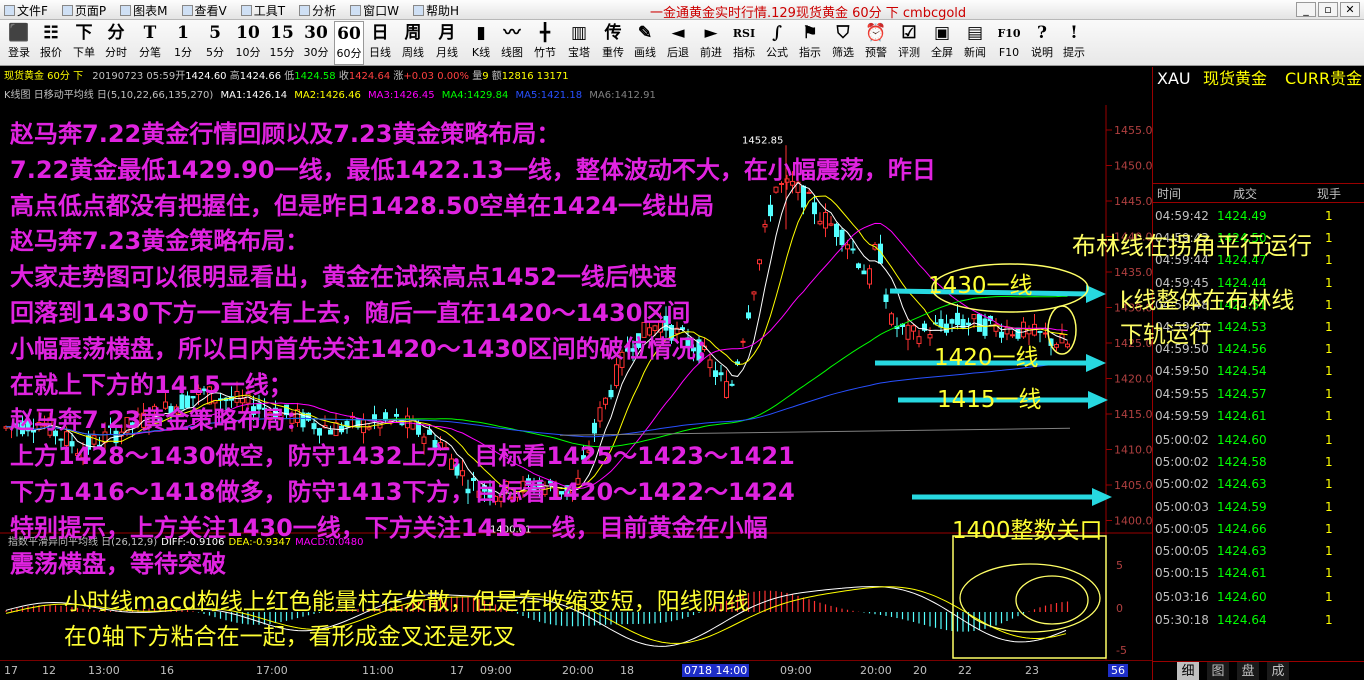 The height and width of the screenshot is (680, 1364). I want to click on toolbar-button-4: T 分笔, so click(150, 43).